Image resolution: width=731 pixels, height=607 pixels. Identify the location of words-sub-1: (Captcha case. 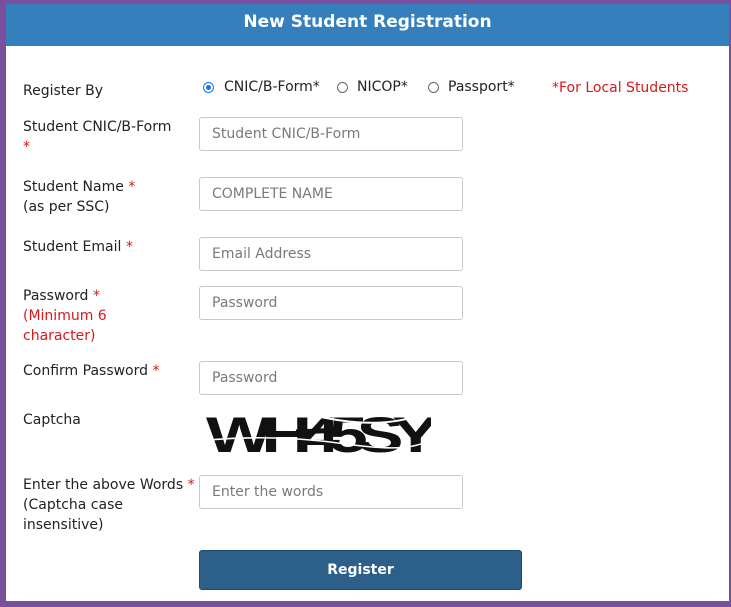
(73, 505).